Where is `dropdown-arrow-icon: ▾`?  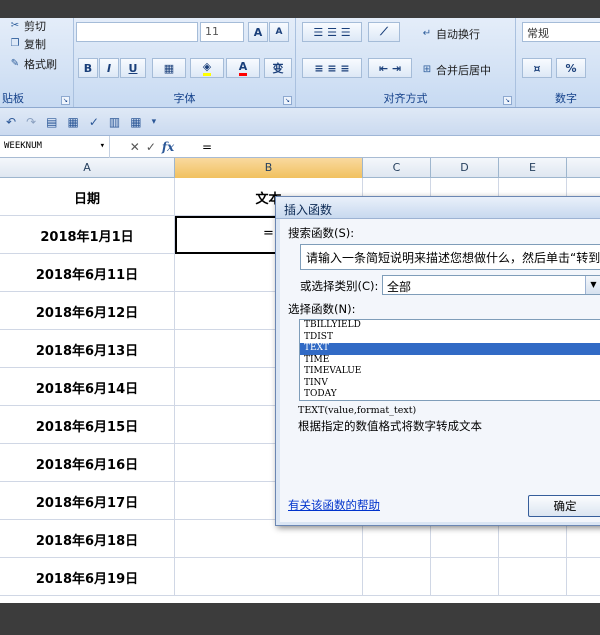
dropdown-arrow-icon: ▾ is located at coordinates (102, 147).